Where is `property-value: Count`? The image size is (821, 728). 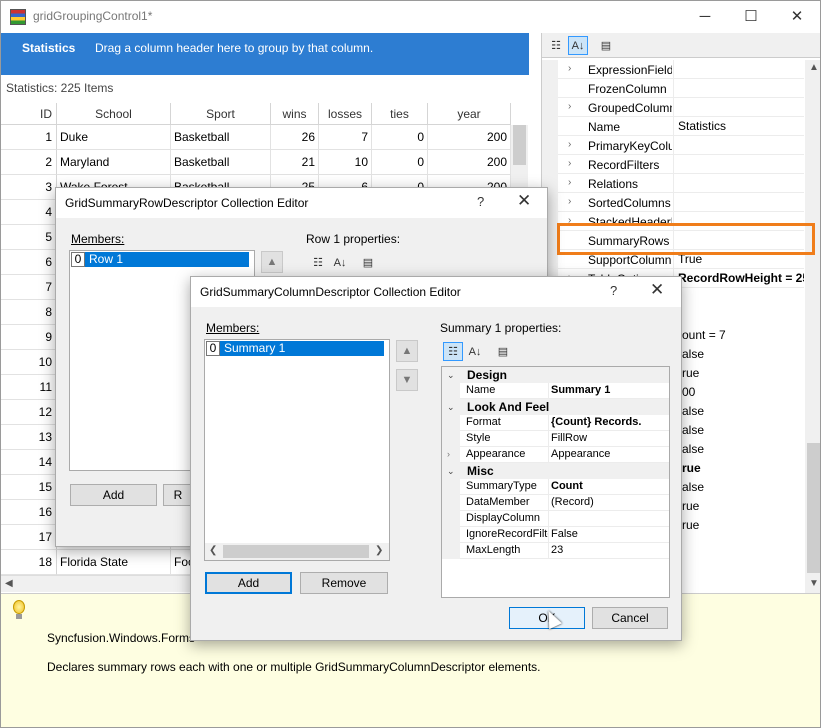
property-value: Count is located at coordinates (608, 487).